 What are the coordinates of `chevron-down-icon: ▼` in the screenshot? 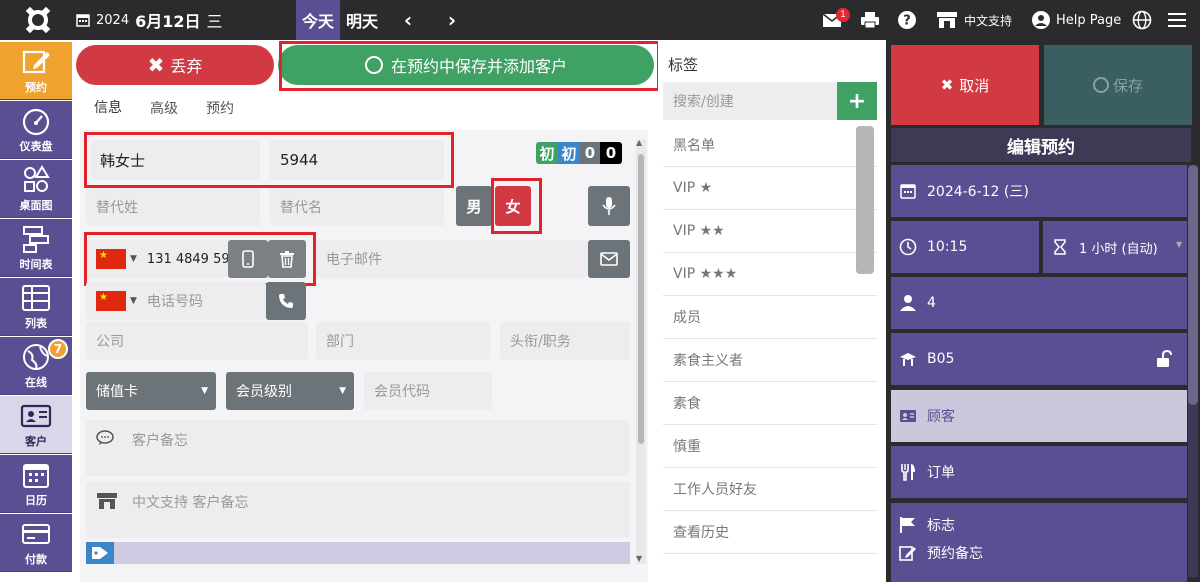 It's located at (1179, 244).